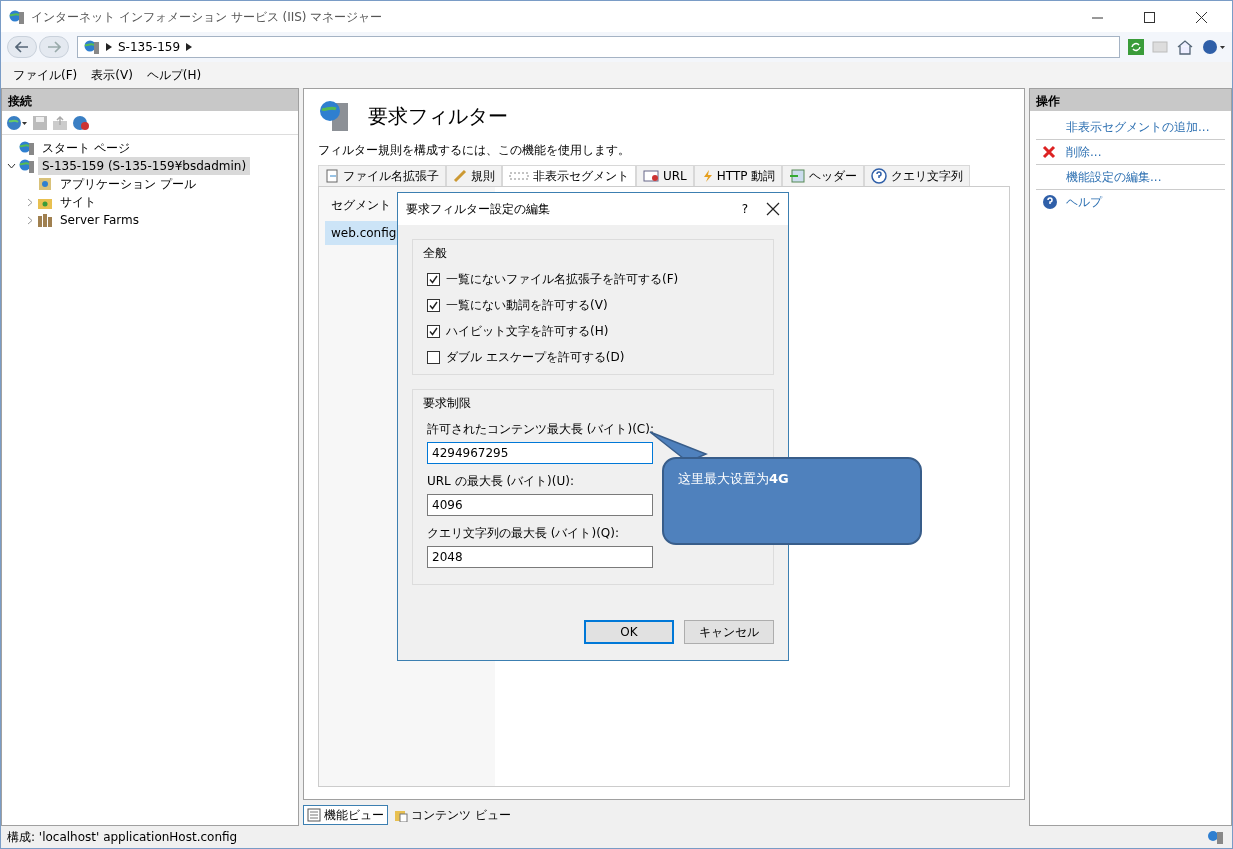 The width and height of the screenshot is (1233, 849). What do you see at coordinates (1185, 47) in the screenshot?
I see `home-icon` at bounding box center [1185, 47].